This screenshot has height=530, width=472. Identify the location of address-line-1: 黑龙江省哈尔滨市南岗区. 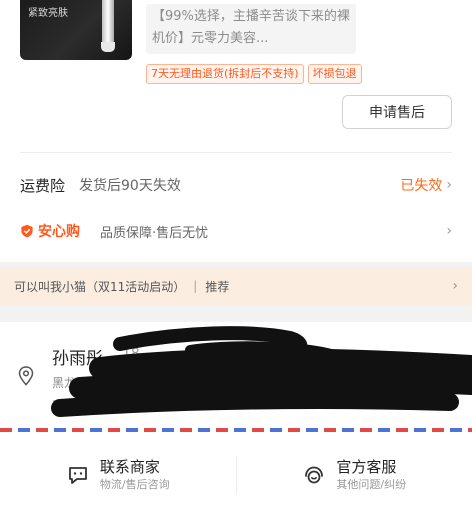
(118, 383).